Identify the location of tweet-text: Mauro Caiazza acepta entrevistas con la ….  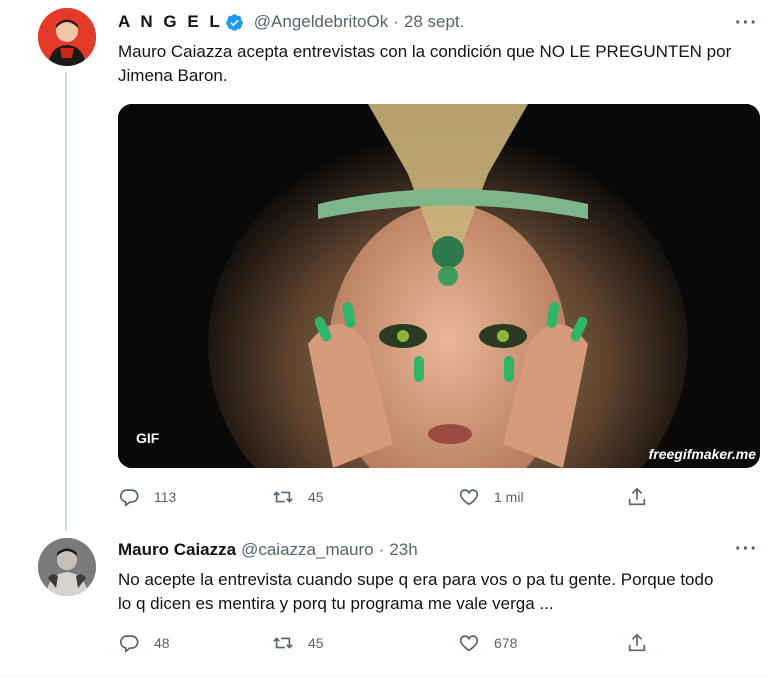
(425, 63).